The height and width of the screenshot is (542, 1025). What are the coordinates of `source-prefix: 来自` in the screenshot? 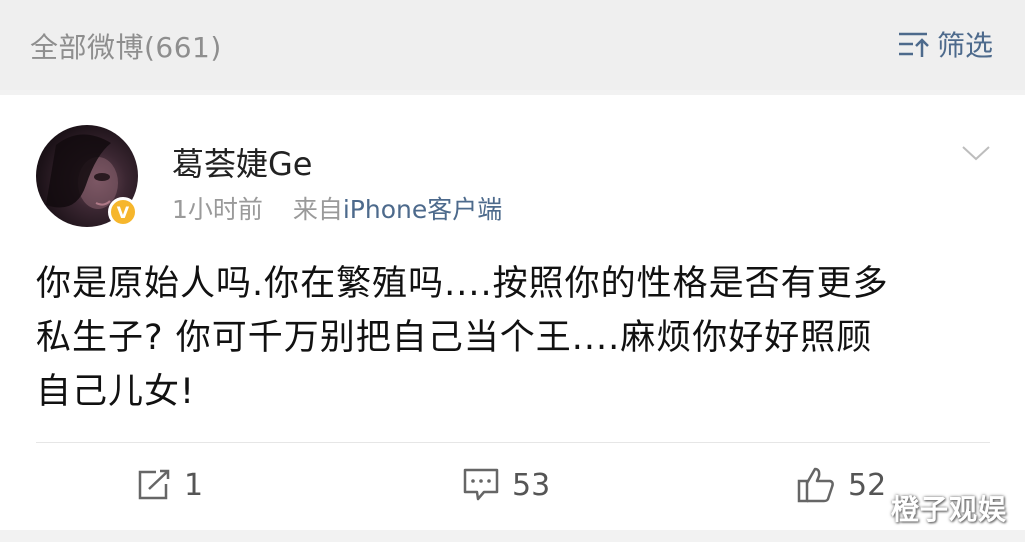 It's located at (317, 209).